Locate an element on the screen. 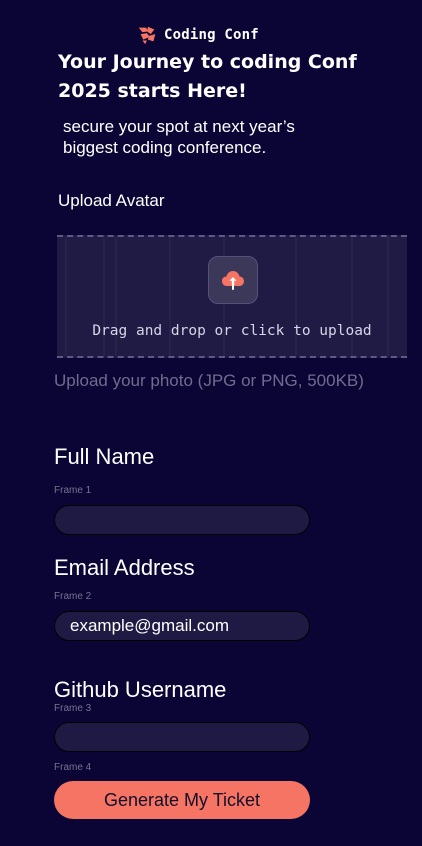 The height and width of the screenshot is (846, 422). upload-hint: Upload your photo (JPG or PNG, 500KB) is located at coordinates (209, 380).